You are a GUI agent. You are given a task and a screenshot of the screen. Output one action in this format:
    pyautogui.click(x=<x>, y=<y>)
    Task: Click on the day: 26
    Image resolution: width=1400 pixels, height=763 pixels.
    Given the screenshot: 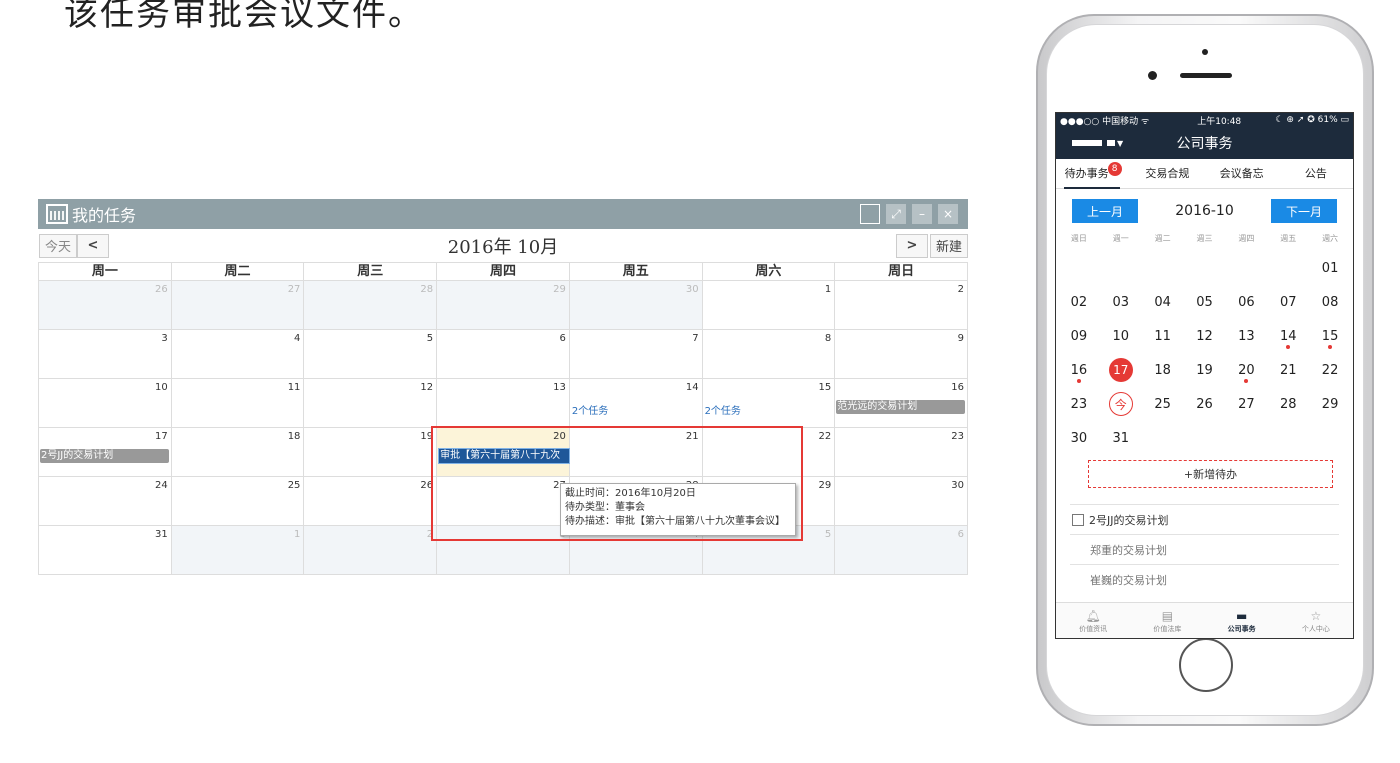 What is the action you would take?
    pyautogui.click(x=1205, y=404)
    